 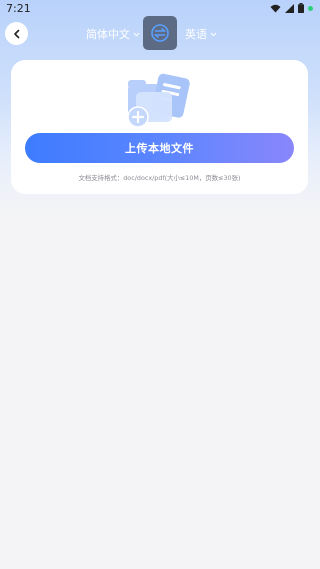 I want to click on status-bar: 7:21, so click(x=160, y=8).